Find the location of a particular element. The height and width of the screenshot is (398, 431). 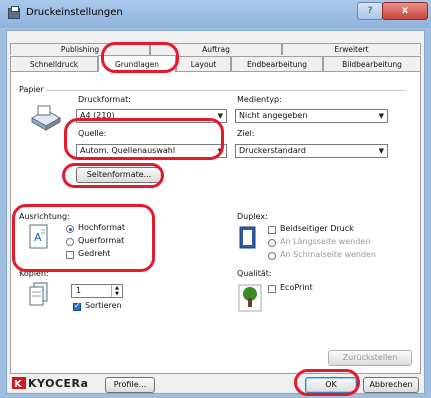

title-bar: Druckeinstellungen ? x is located at coordinates (215, 14).